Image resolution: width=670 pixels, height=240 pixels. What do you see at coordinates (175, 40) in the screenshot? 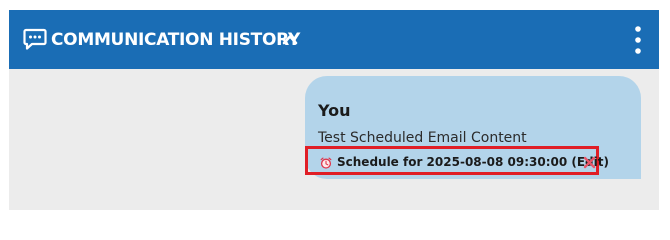
I see `panel-title: COMMUNICATION HISTORY` at bounding box center [175, 40].